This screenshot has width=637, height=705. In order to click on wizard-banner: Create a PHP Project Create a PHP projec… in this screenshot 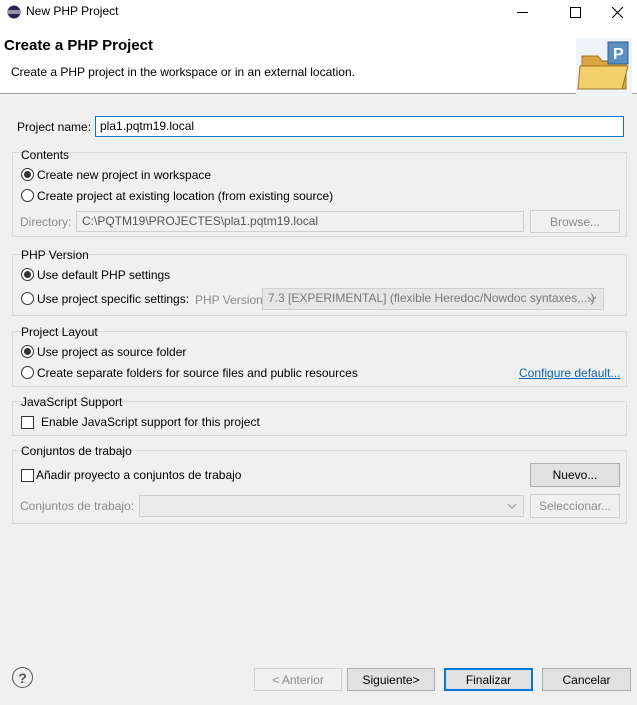, I will do `click(318, 60)`.